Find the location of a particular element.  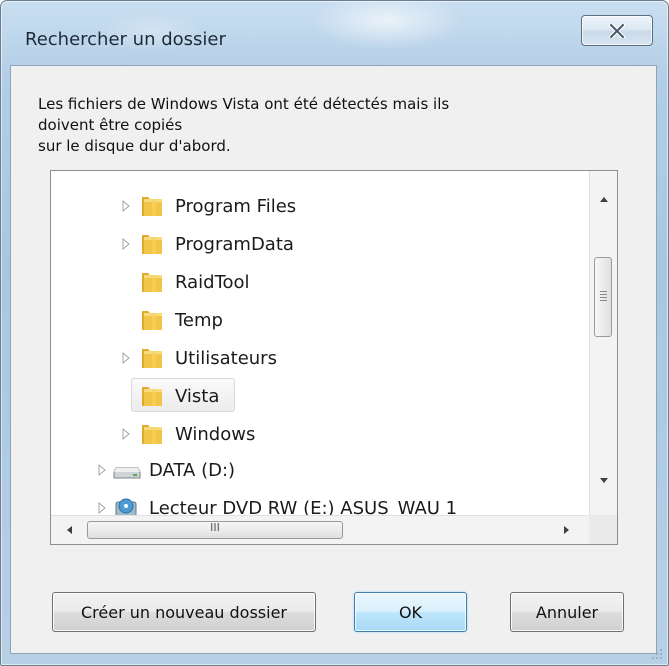

tree-item-windows: Windows is located at coordinates (197, 434).